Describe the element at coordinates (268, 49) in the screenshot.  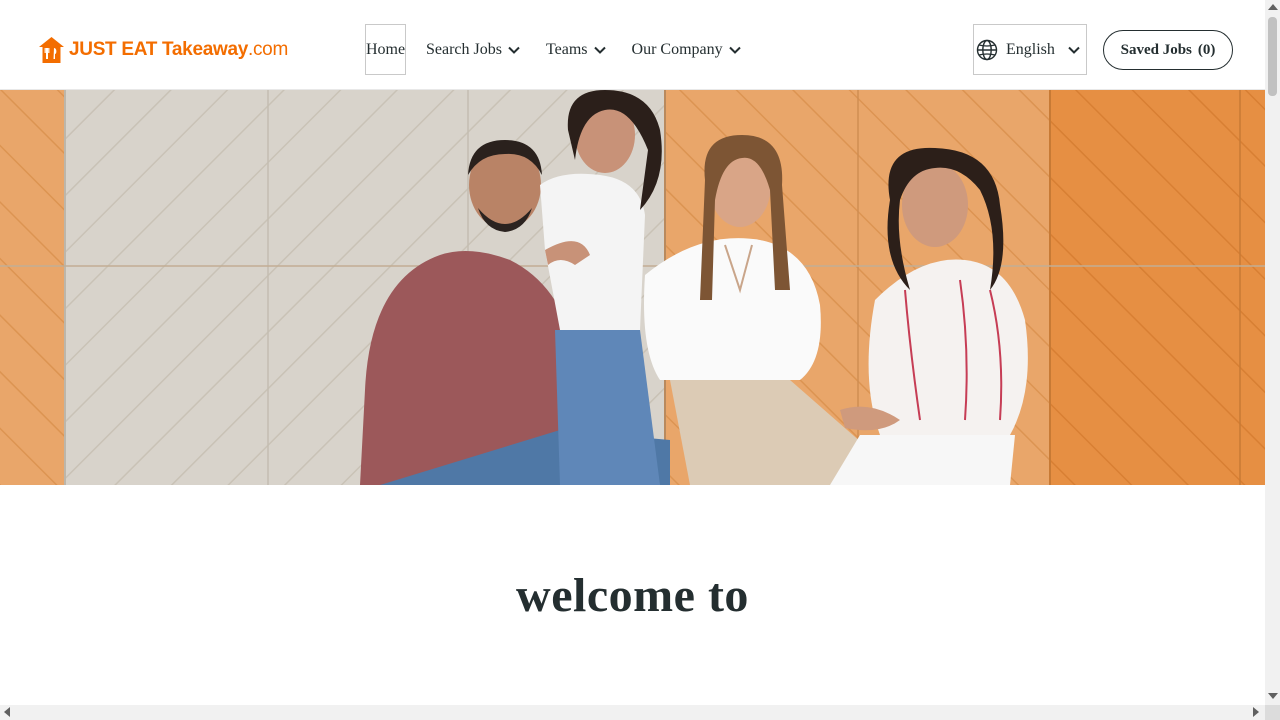
I see `logo-text-domain: .com` at that location.